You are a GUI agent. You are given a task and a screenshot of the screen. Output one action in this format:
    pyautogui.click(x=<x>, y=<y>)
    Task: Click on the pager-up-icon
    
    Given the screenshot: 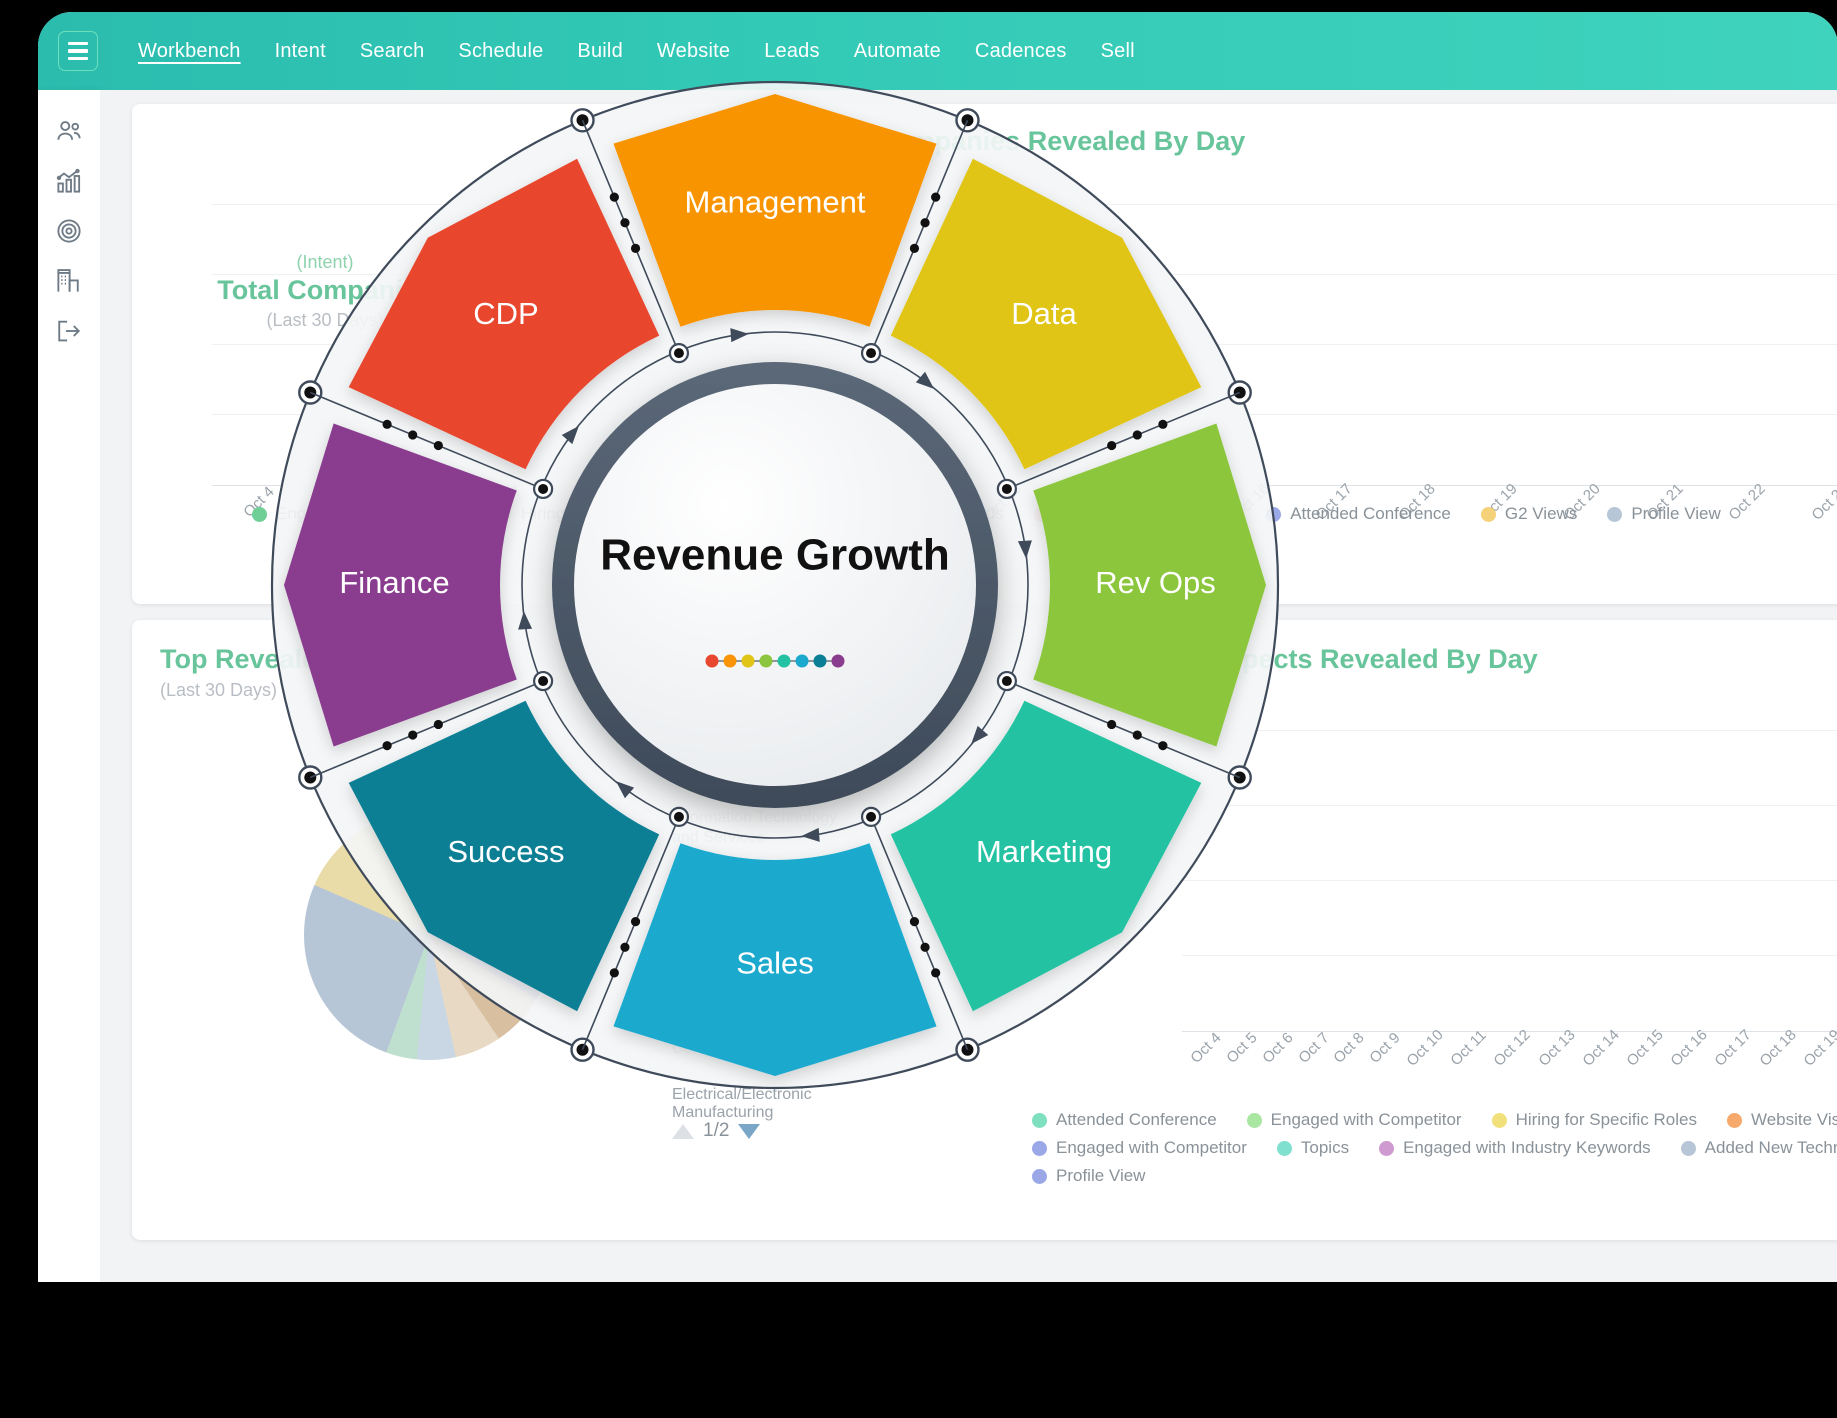 What is the action you would take?
    pyautogui.click(x=683, y=1131)
    